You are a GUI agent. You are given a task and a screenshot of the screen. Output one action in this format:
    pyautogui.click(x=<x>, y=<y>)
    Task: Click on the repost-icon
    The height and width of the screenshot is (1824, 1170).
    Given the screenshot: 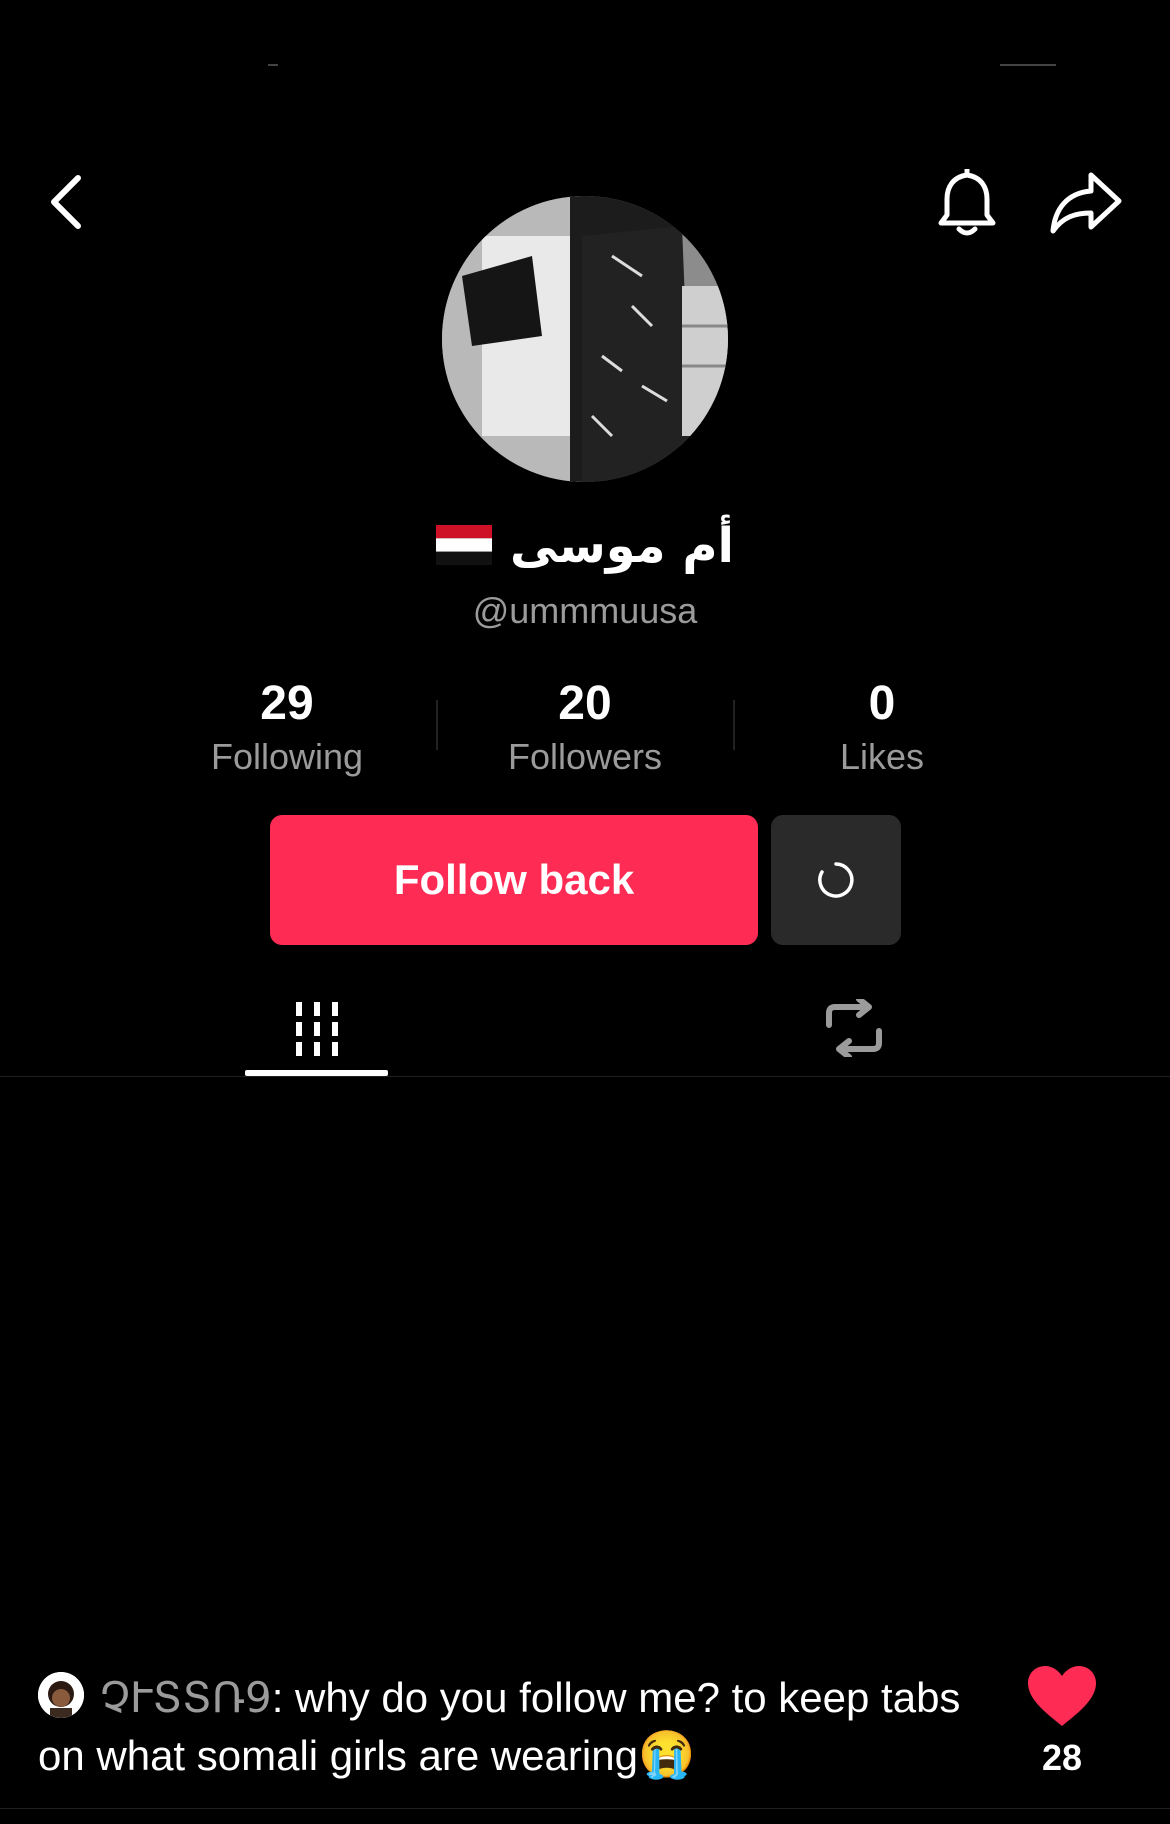 What is the action you would take?
    pyautogui.click(x=853, y=1027)
    